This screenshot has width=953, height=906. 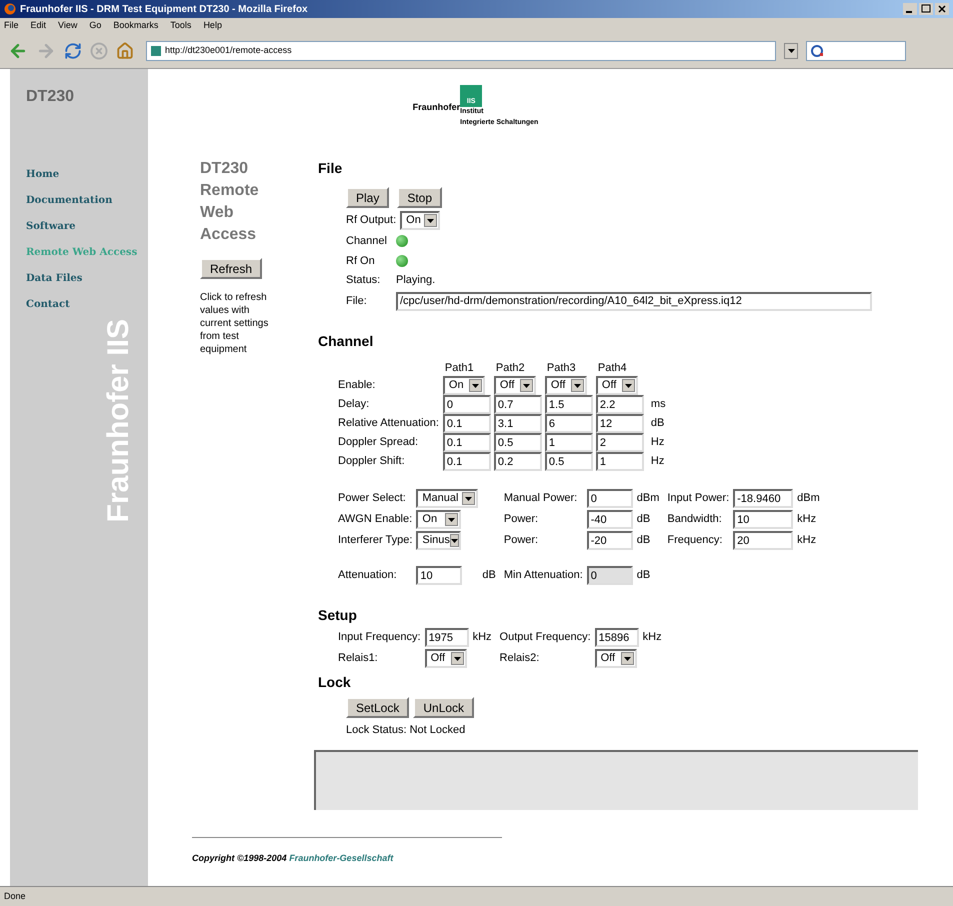 What do you see at coordinates (439, 540) in the screenshot?
I see `dropdown: Sinus` at bounding box center [439, 540].